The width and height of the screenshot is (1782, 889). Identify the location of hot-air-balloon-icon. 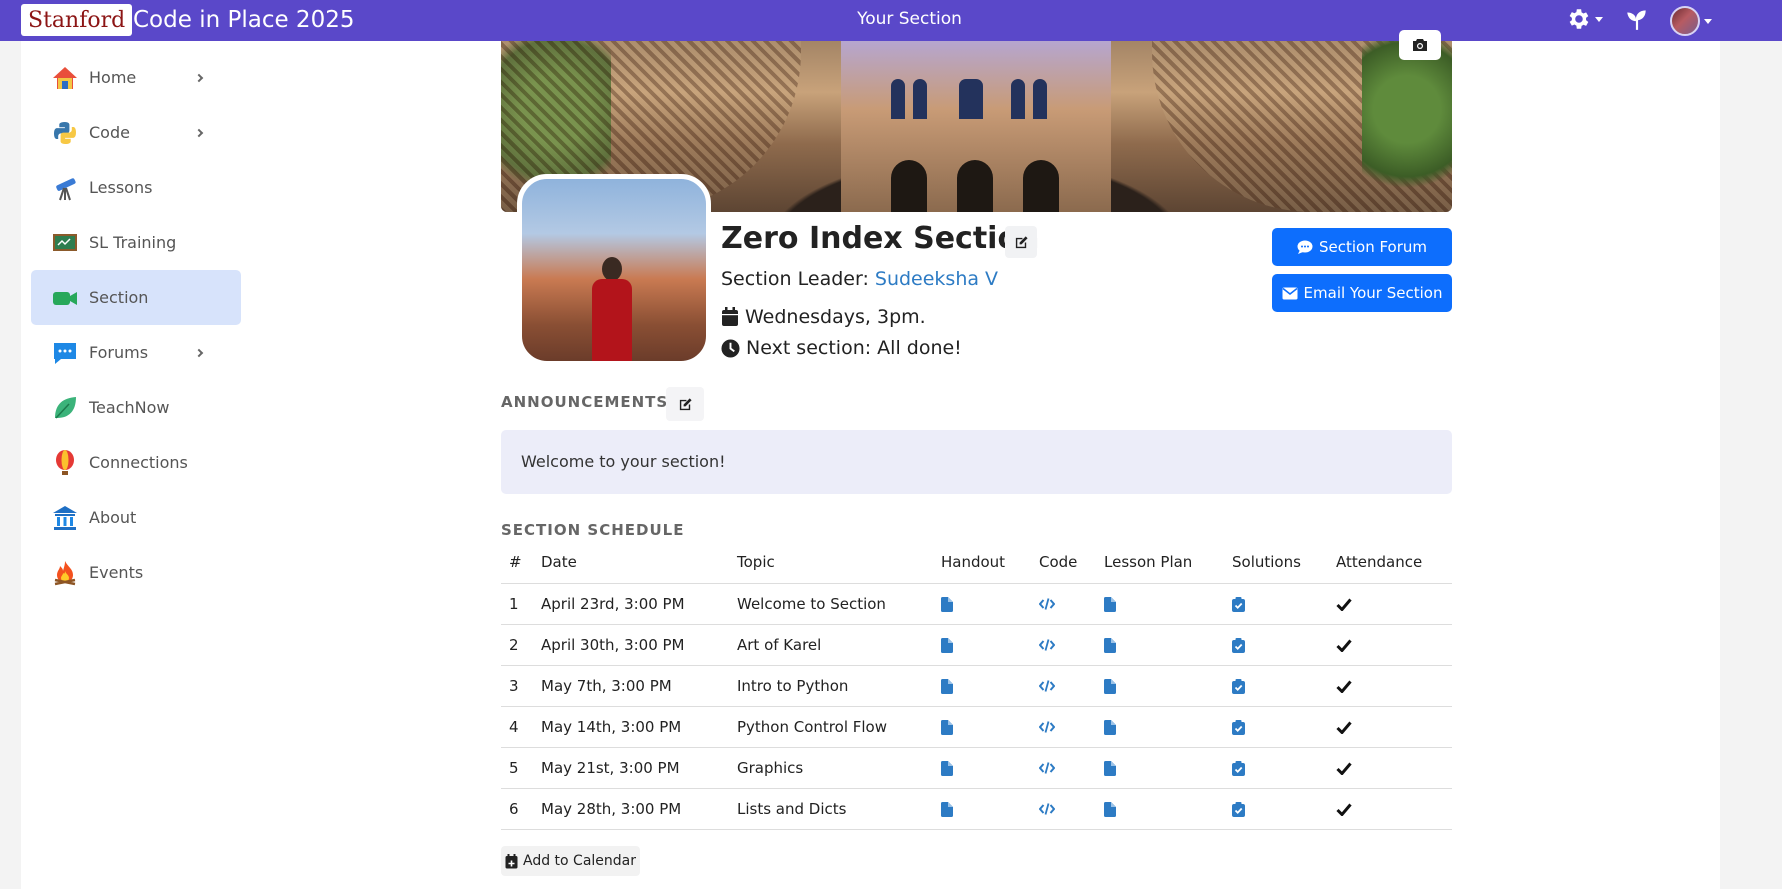
(65, 463).